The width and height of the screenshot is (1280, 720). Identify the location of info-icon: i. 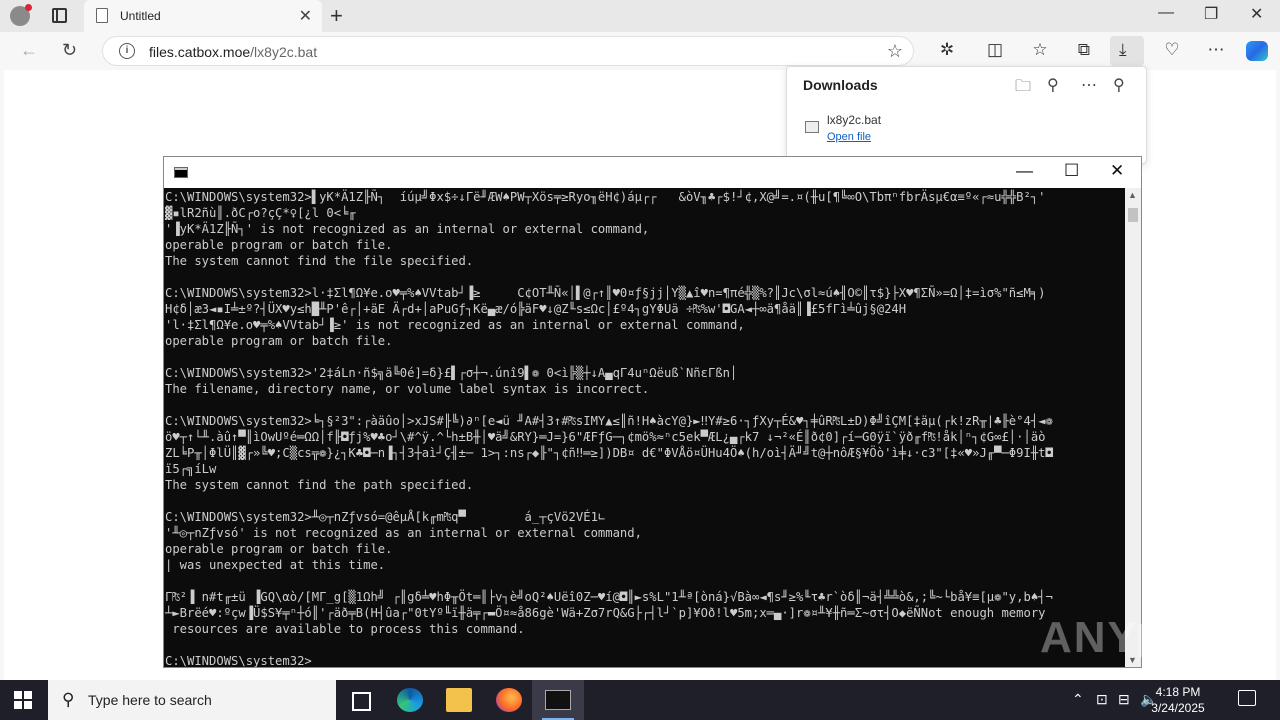
(127, 51).